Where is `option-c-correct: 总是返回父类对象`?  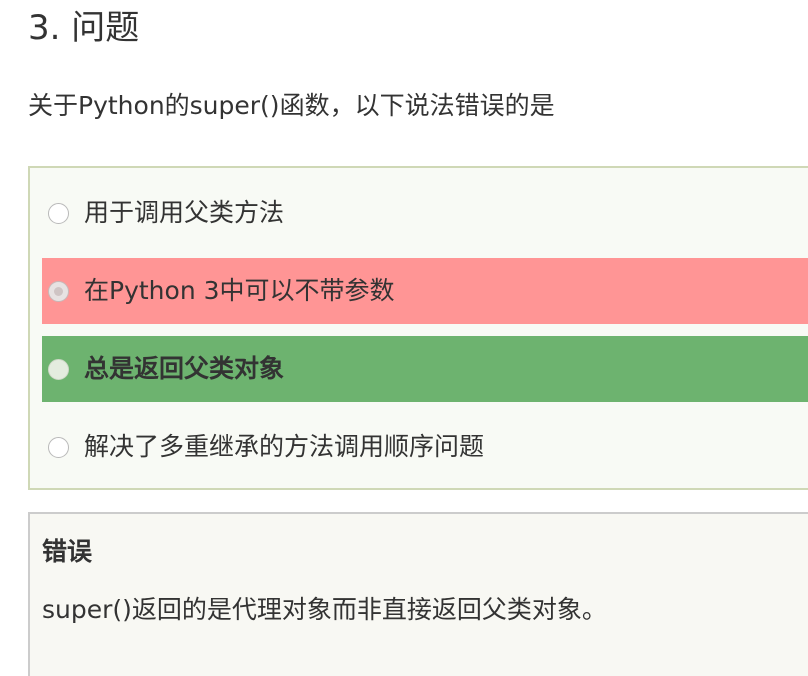 option-c-correct: 总是返回父类对象 is located at coordinates (425, 369).